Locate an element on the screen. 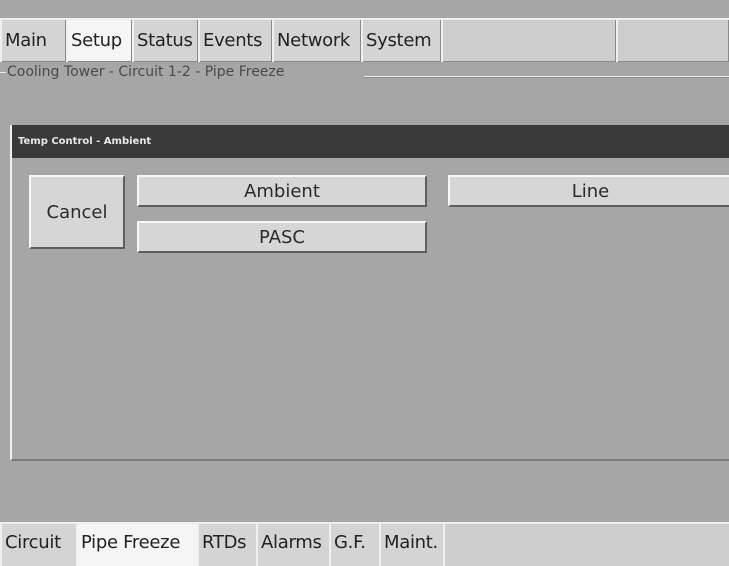  ambient-button: Ambient is located at coordinates (282, 191).